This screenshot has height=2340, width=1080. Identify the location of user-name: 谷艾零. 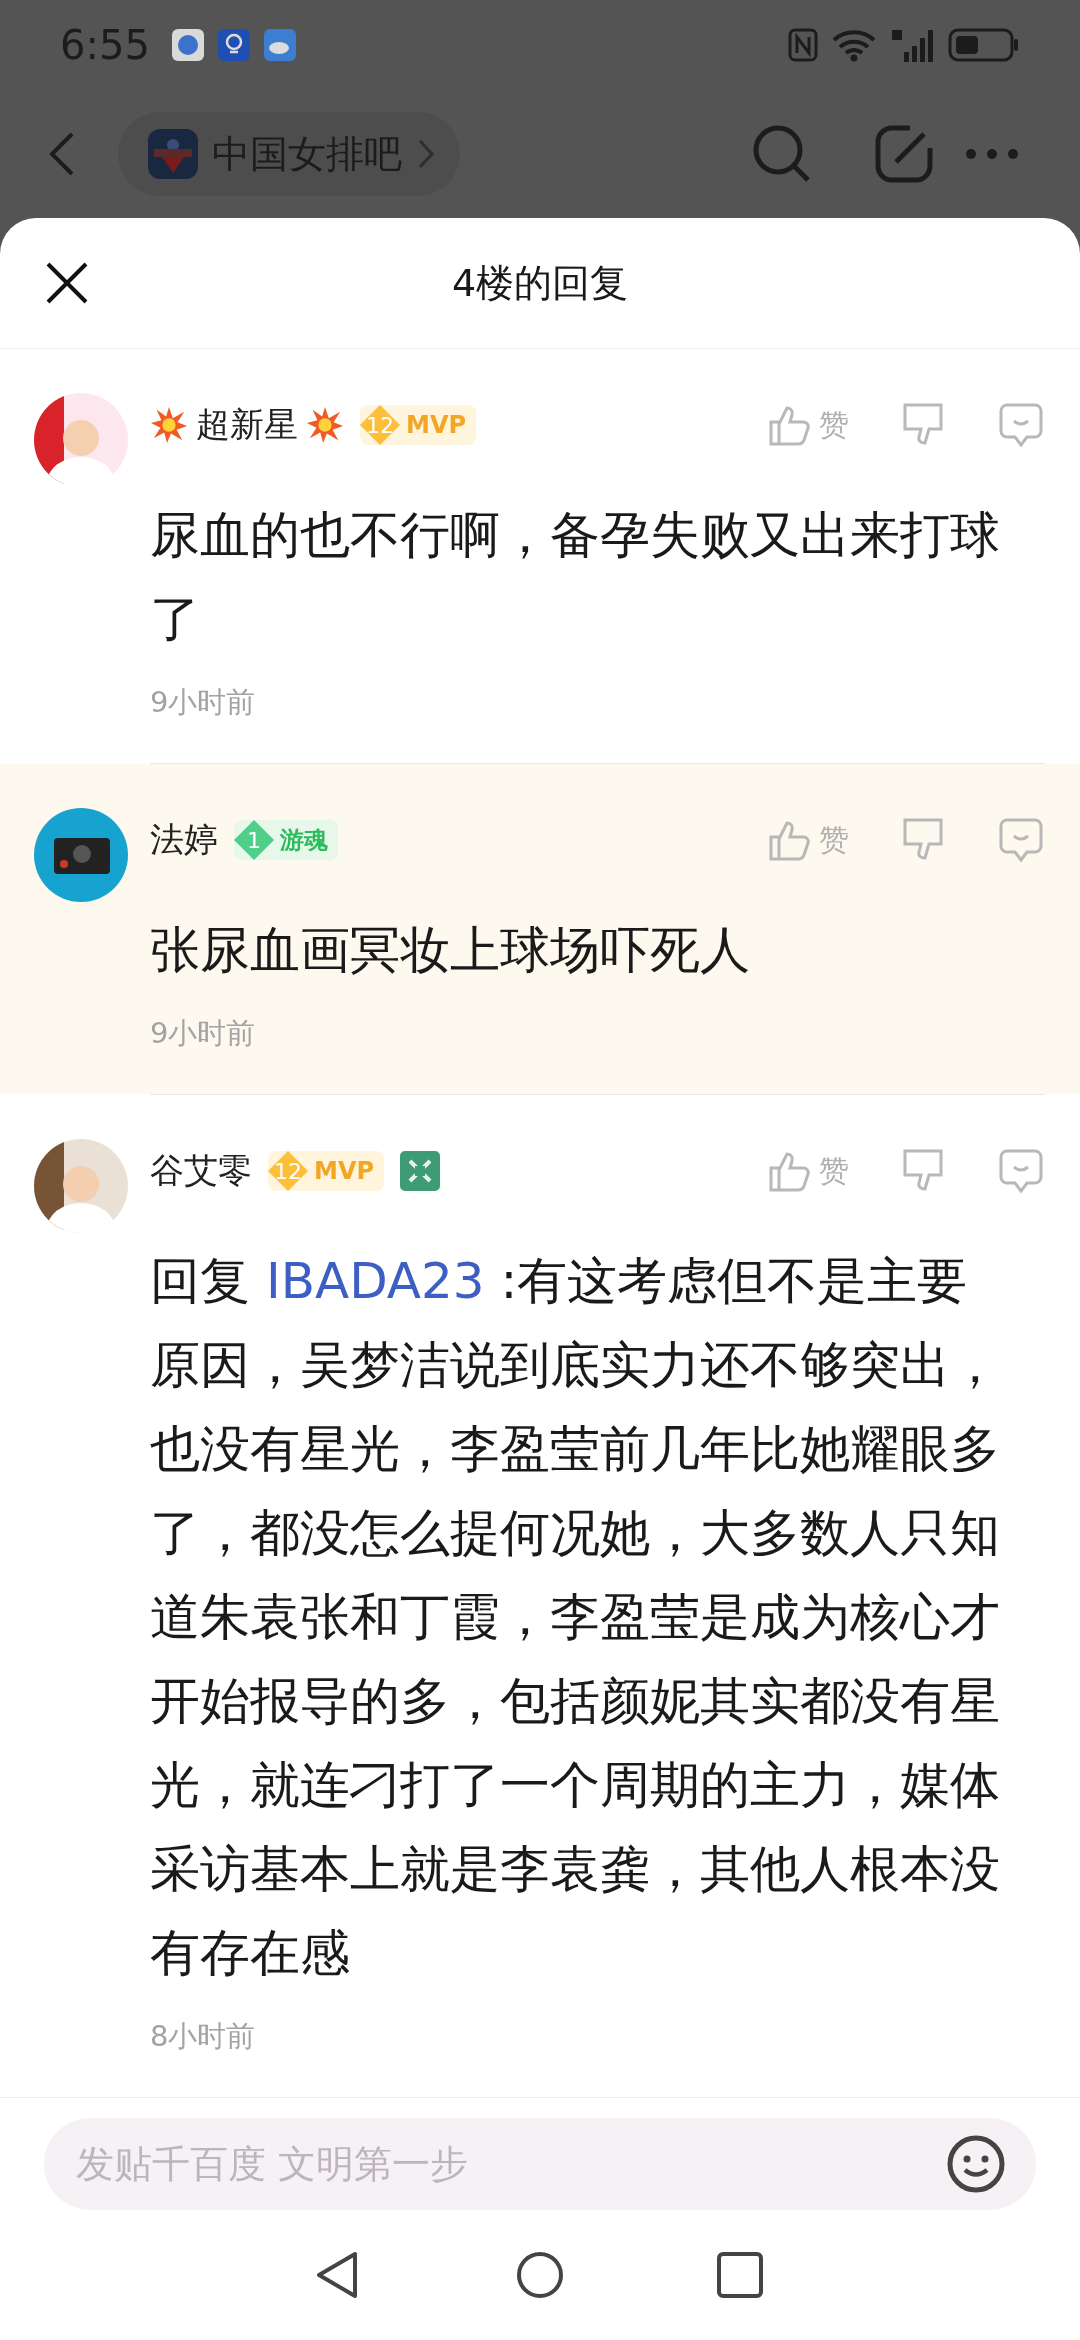
(201, 1171).